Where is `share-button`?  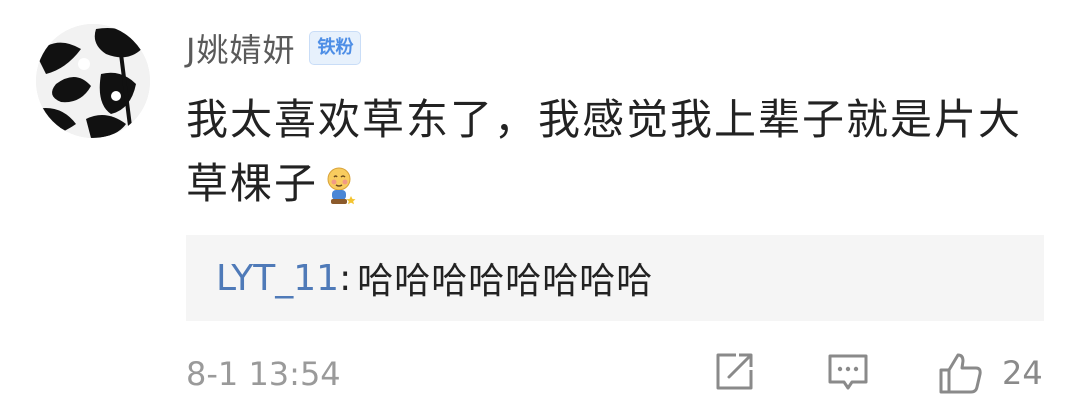
share-button is located at coordinates (734, 372).